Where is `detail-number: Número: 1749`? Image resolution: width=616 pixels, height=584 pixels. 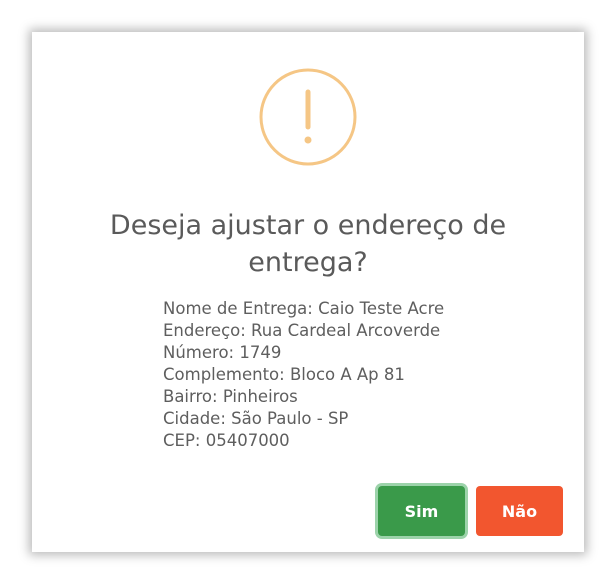
detail-number: Número: 1749 is located at coordinates (222, 352).